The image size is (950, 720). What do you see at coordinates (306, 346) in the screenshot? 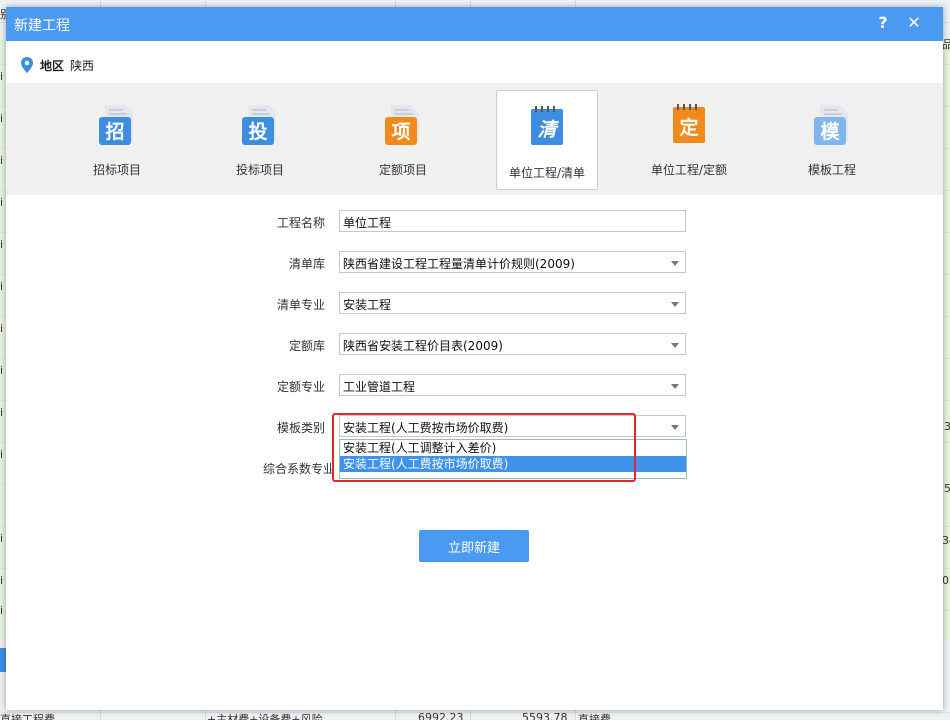
I see `quota-library-label: 定额库` at bounding box center [306, 346].